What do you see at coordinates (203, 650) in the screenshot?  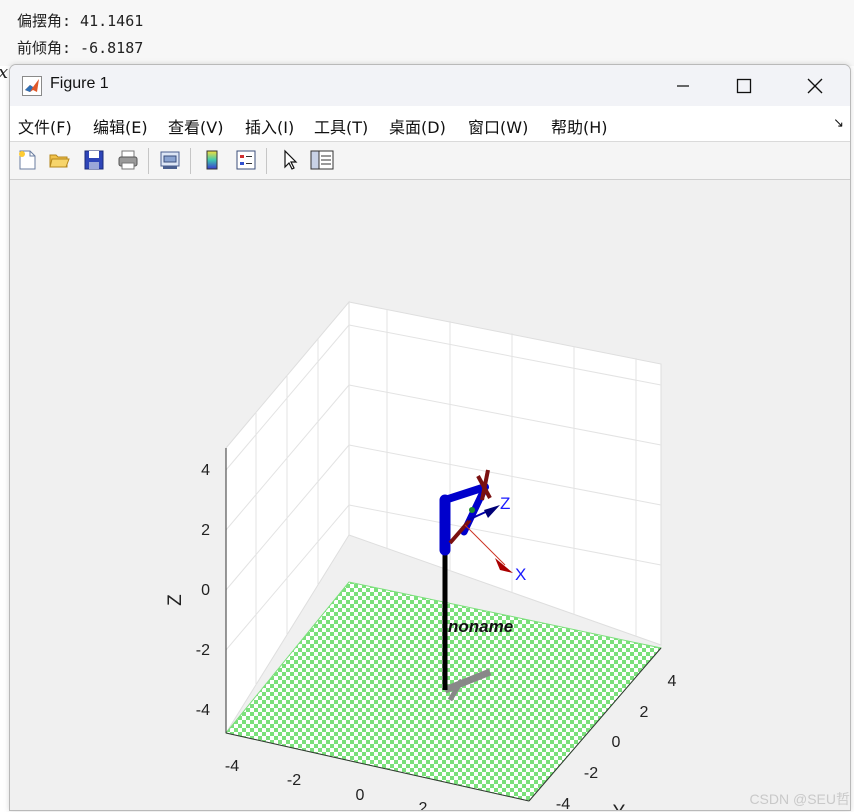 I see `z-tick-label: -2` at bounding box center [203, 650].